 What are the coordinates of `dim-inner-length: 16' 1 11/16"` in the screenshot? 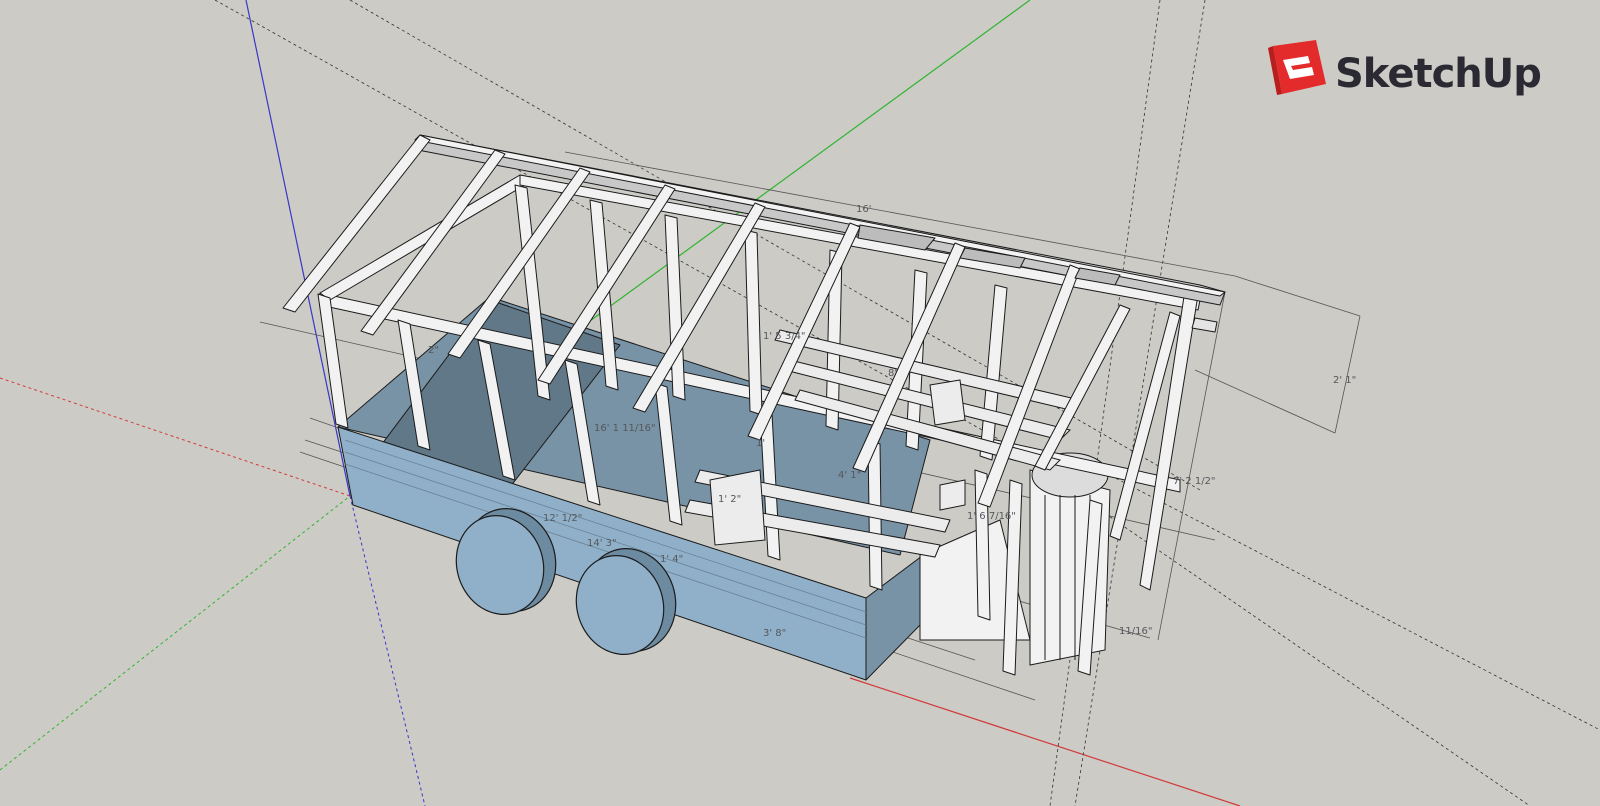 It's located at (625, 428).